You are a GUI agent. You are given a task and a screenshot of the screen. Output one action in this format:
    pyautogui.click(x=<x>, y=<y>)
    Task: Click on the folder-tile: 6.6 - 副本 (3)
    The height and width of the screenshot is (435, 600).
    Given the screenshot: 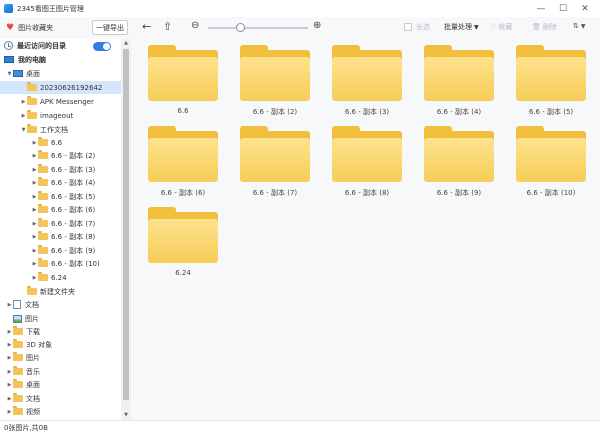 What is the action you would take?
    pyautogui.click(x=367, y=83)
    